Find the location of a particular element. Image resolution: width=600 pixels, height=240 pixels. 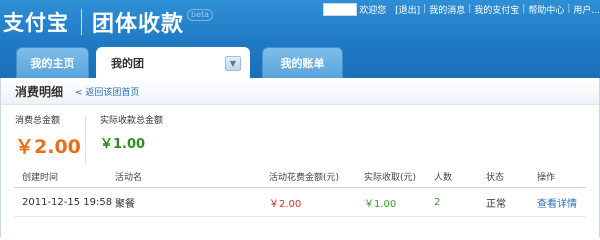

total-spent-value: ￥2.00 is located at coordinates (48, 147).